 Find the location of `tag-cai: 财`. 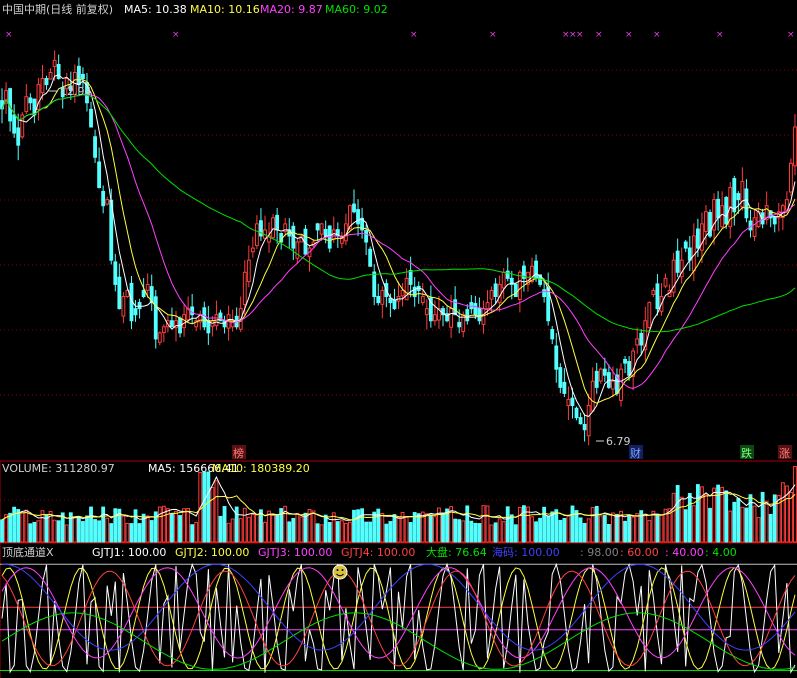

tag-cai: 财 is located at coordinates (636, 452).